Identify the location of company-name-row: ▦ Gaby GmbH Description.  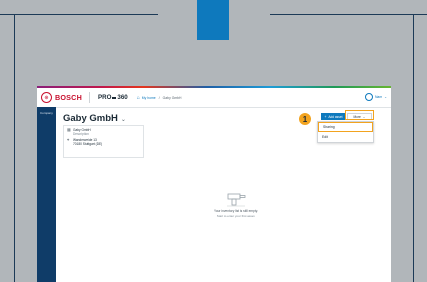
(103, 131).